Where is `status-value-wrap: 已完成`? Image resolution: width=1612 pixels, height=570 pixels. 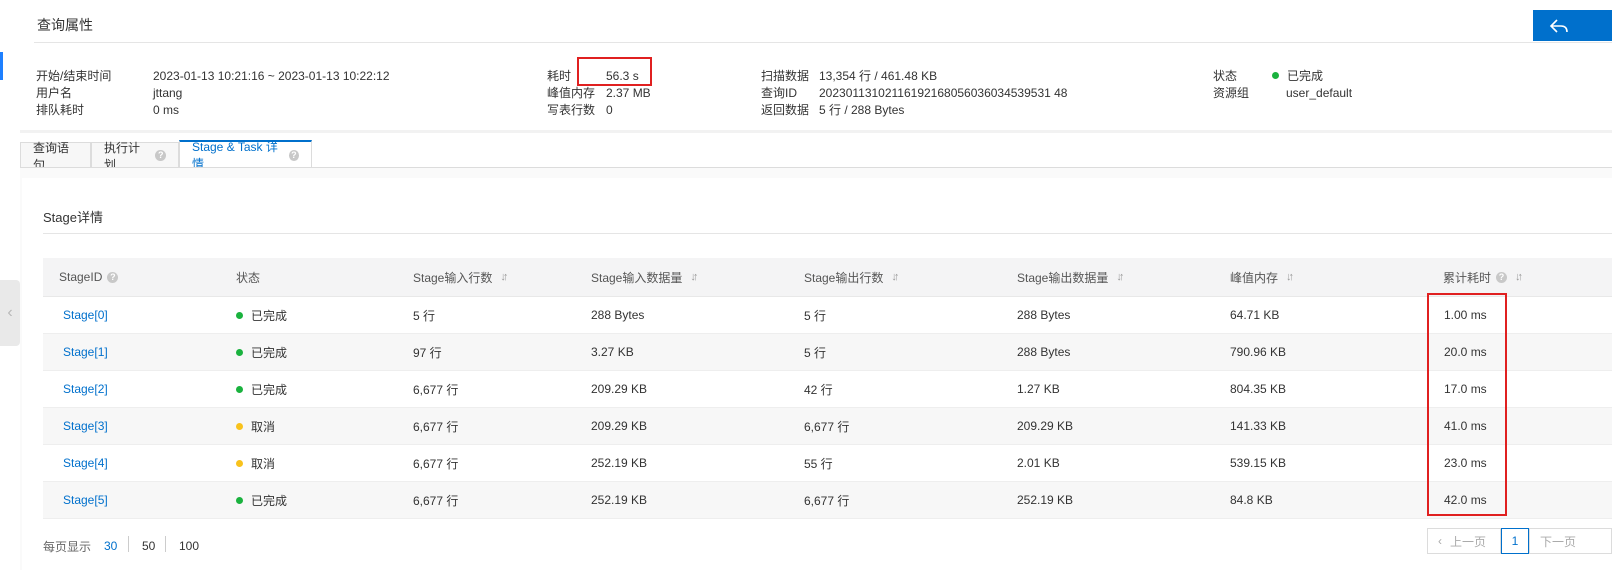
status-value-wrap: 已完成 is located at coordinates (1297, 76).